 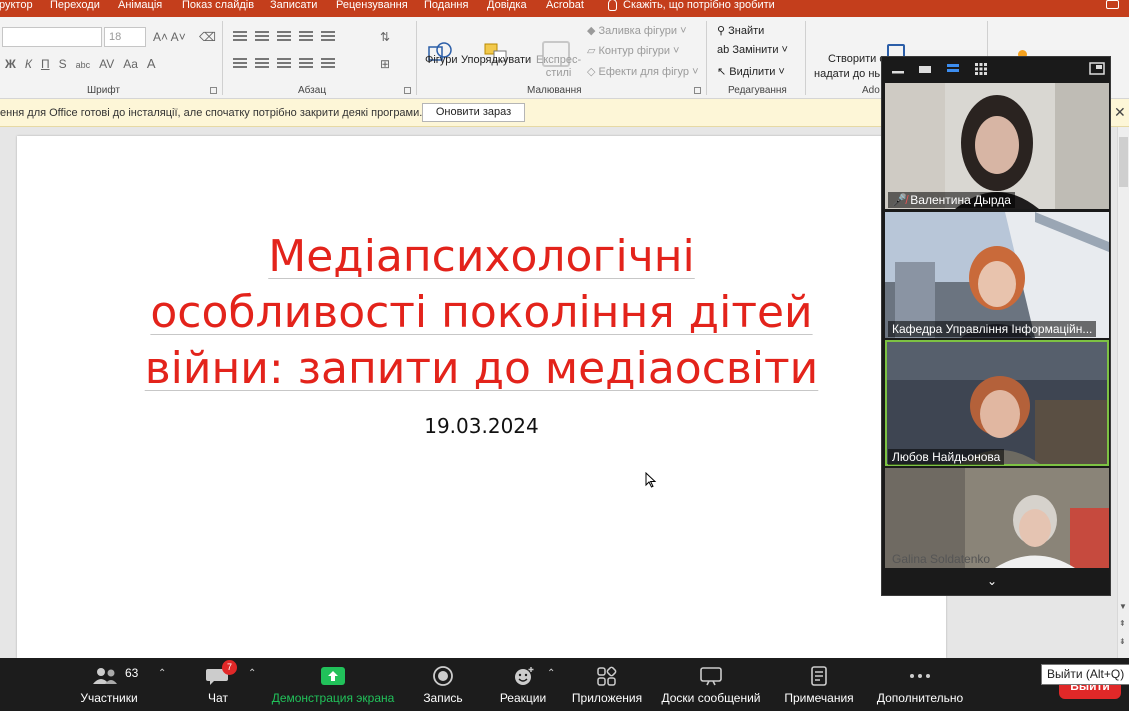 I want to click on whiteboards-label: Доски сообщений, so click(x=711, y=698).